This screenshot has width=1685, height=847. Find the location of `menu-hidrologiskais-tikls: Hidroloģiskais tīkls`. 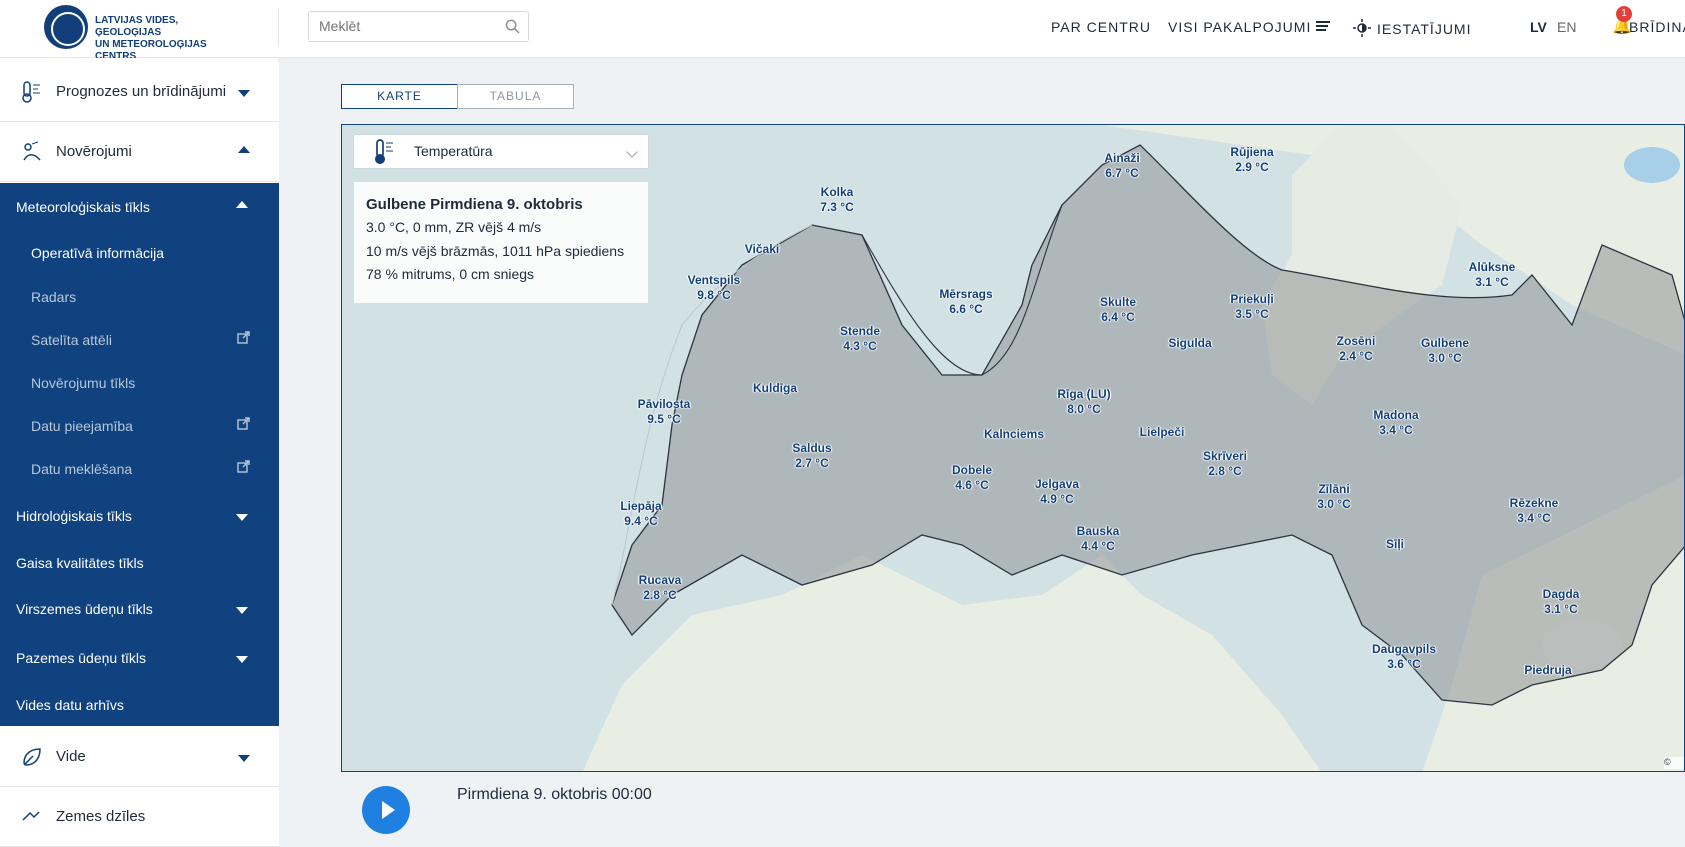

menu-hidrologiskais-tikls: Hidroloģiskais tīkls is located at coordinates (74, 516).